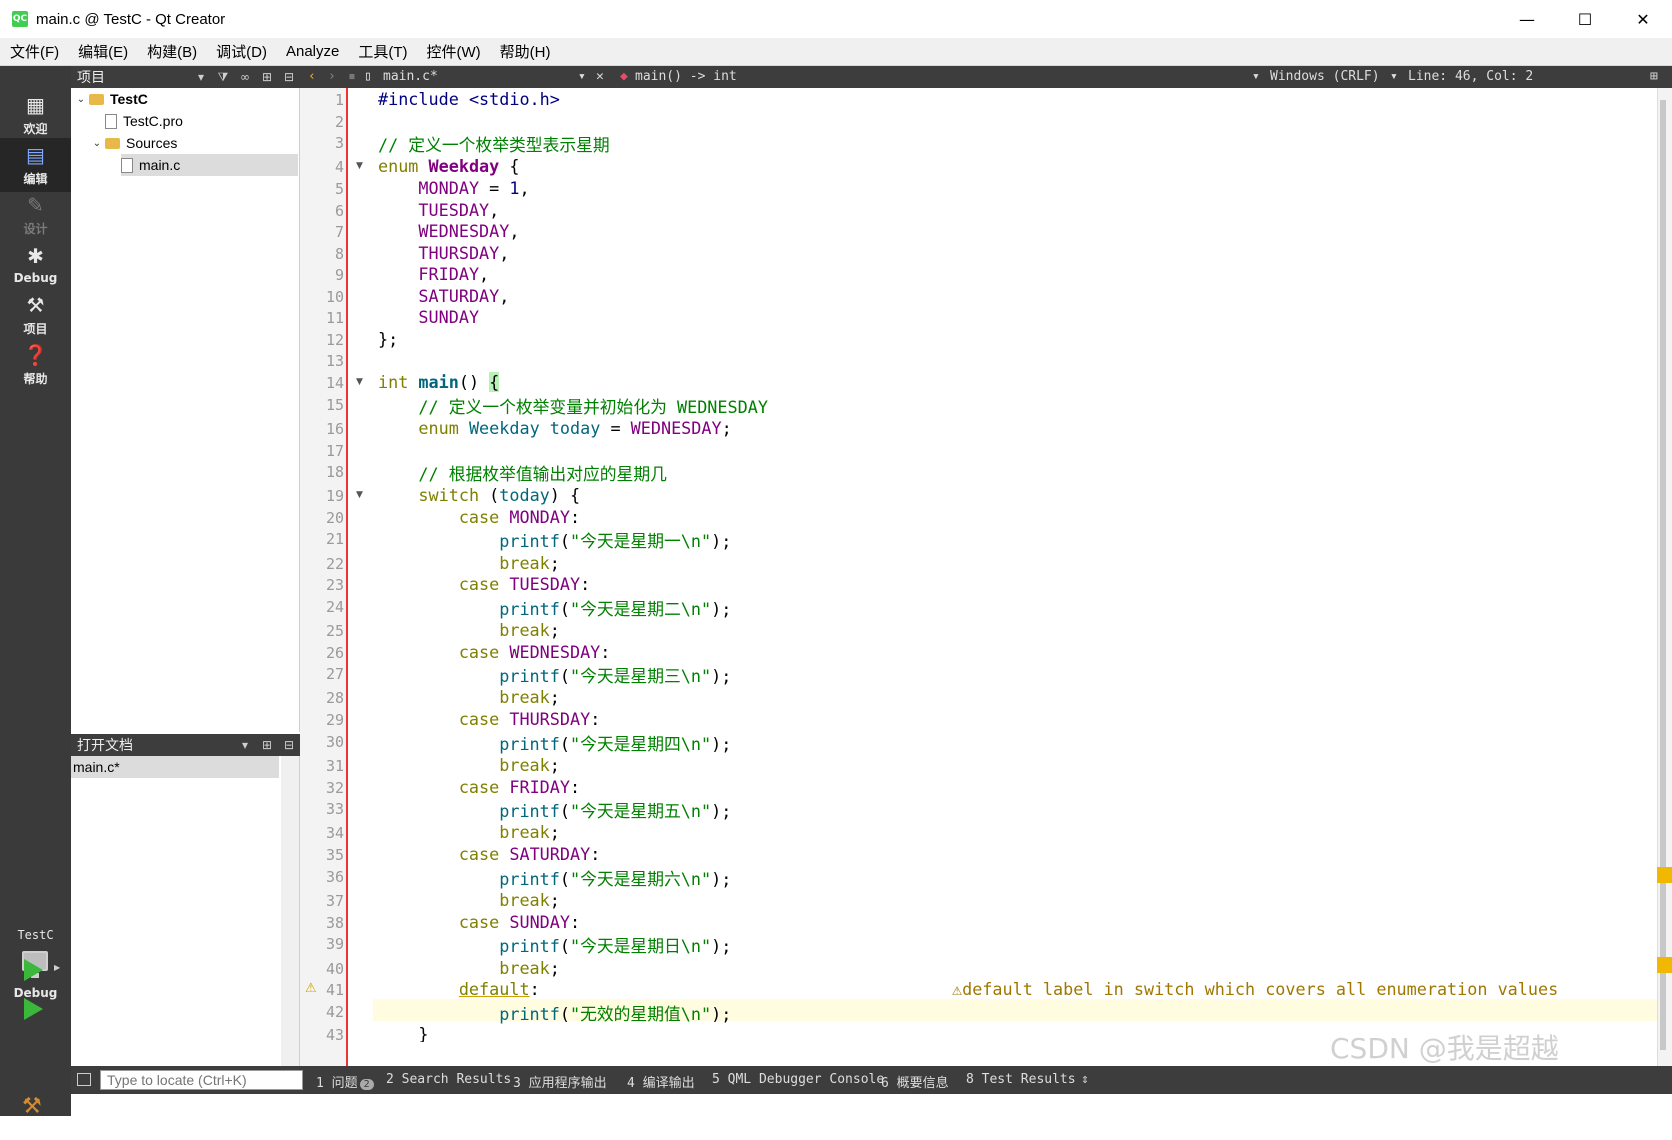 Image resolution: width=1672 pixels, height=1140 pixels. Describe the element at coordinates (1527, 19) in the screenshot. I see `minimize-button: —` at that location.